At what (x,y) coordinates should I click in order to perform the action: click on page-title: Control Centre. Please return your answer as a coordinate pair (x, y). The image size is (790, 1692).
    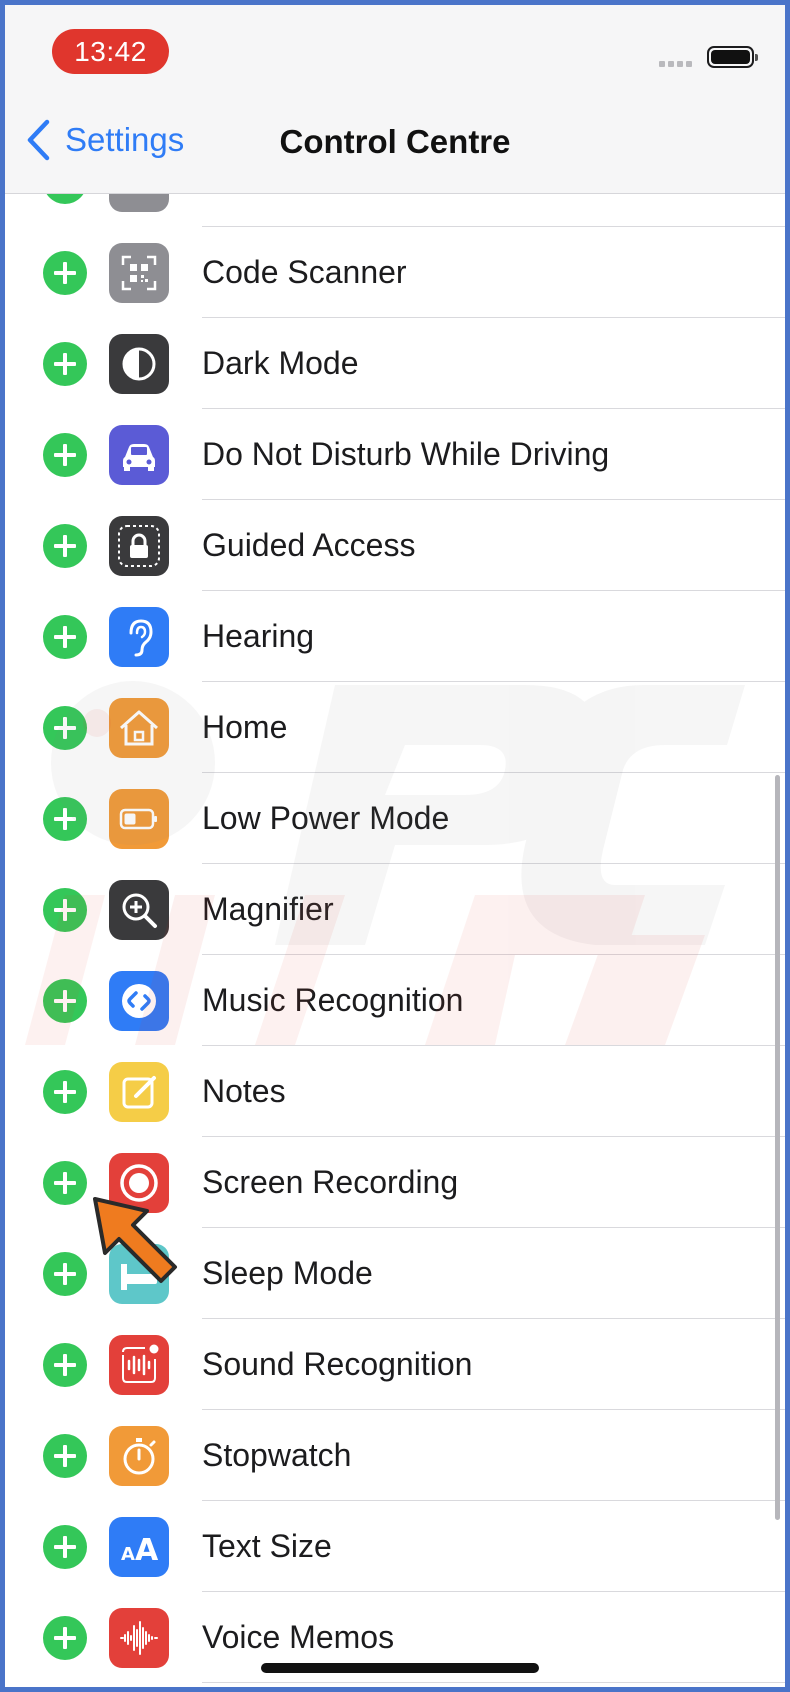
    Looking at the image, I should click on (395, 141).